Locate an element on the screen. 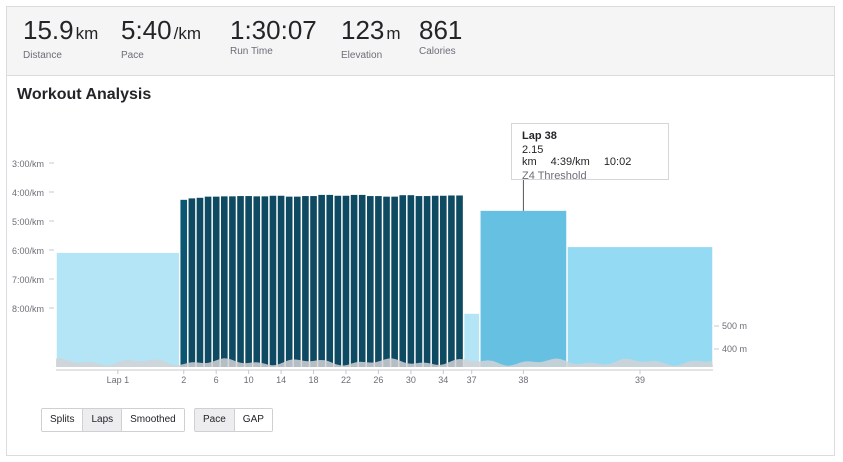 The height and width of the screenshot is (462, 843). pace-tick-label: 5:00/km is located at coordinates (28, 222).